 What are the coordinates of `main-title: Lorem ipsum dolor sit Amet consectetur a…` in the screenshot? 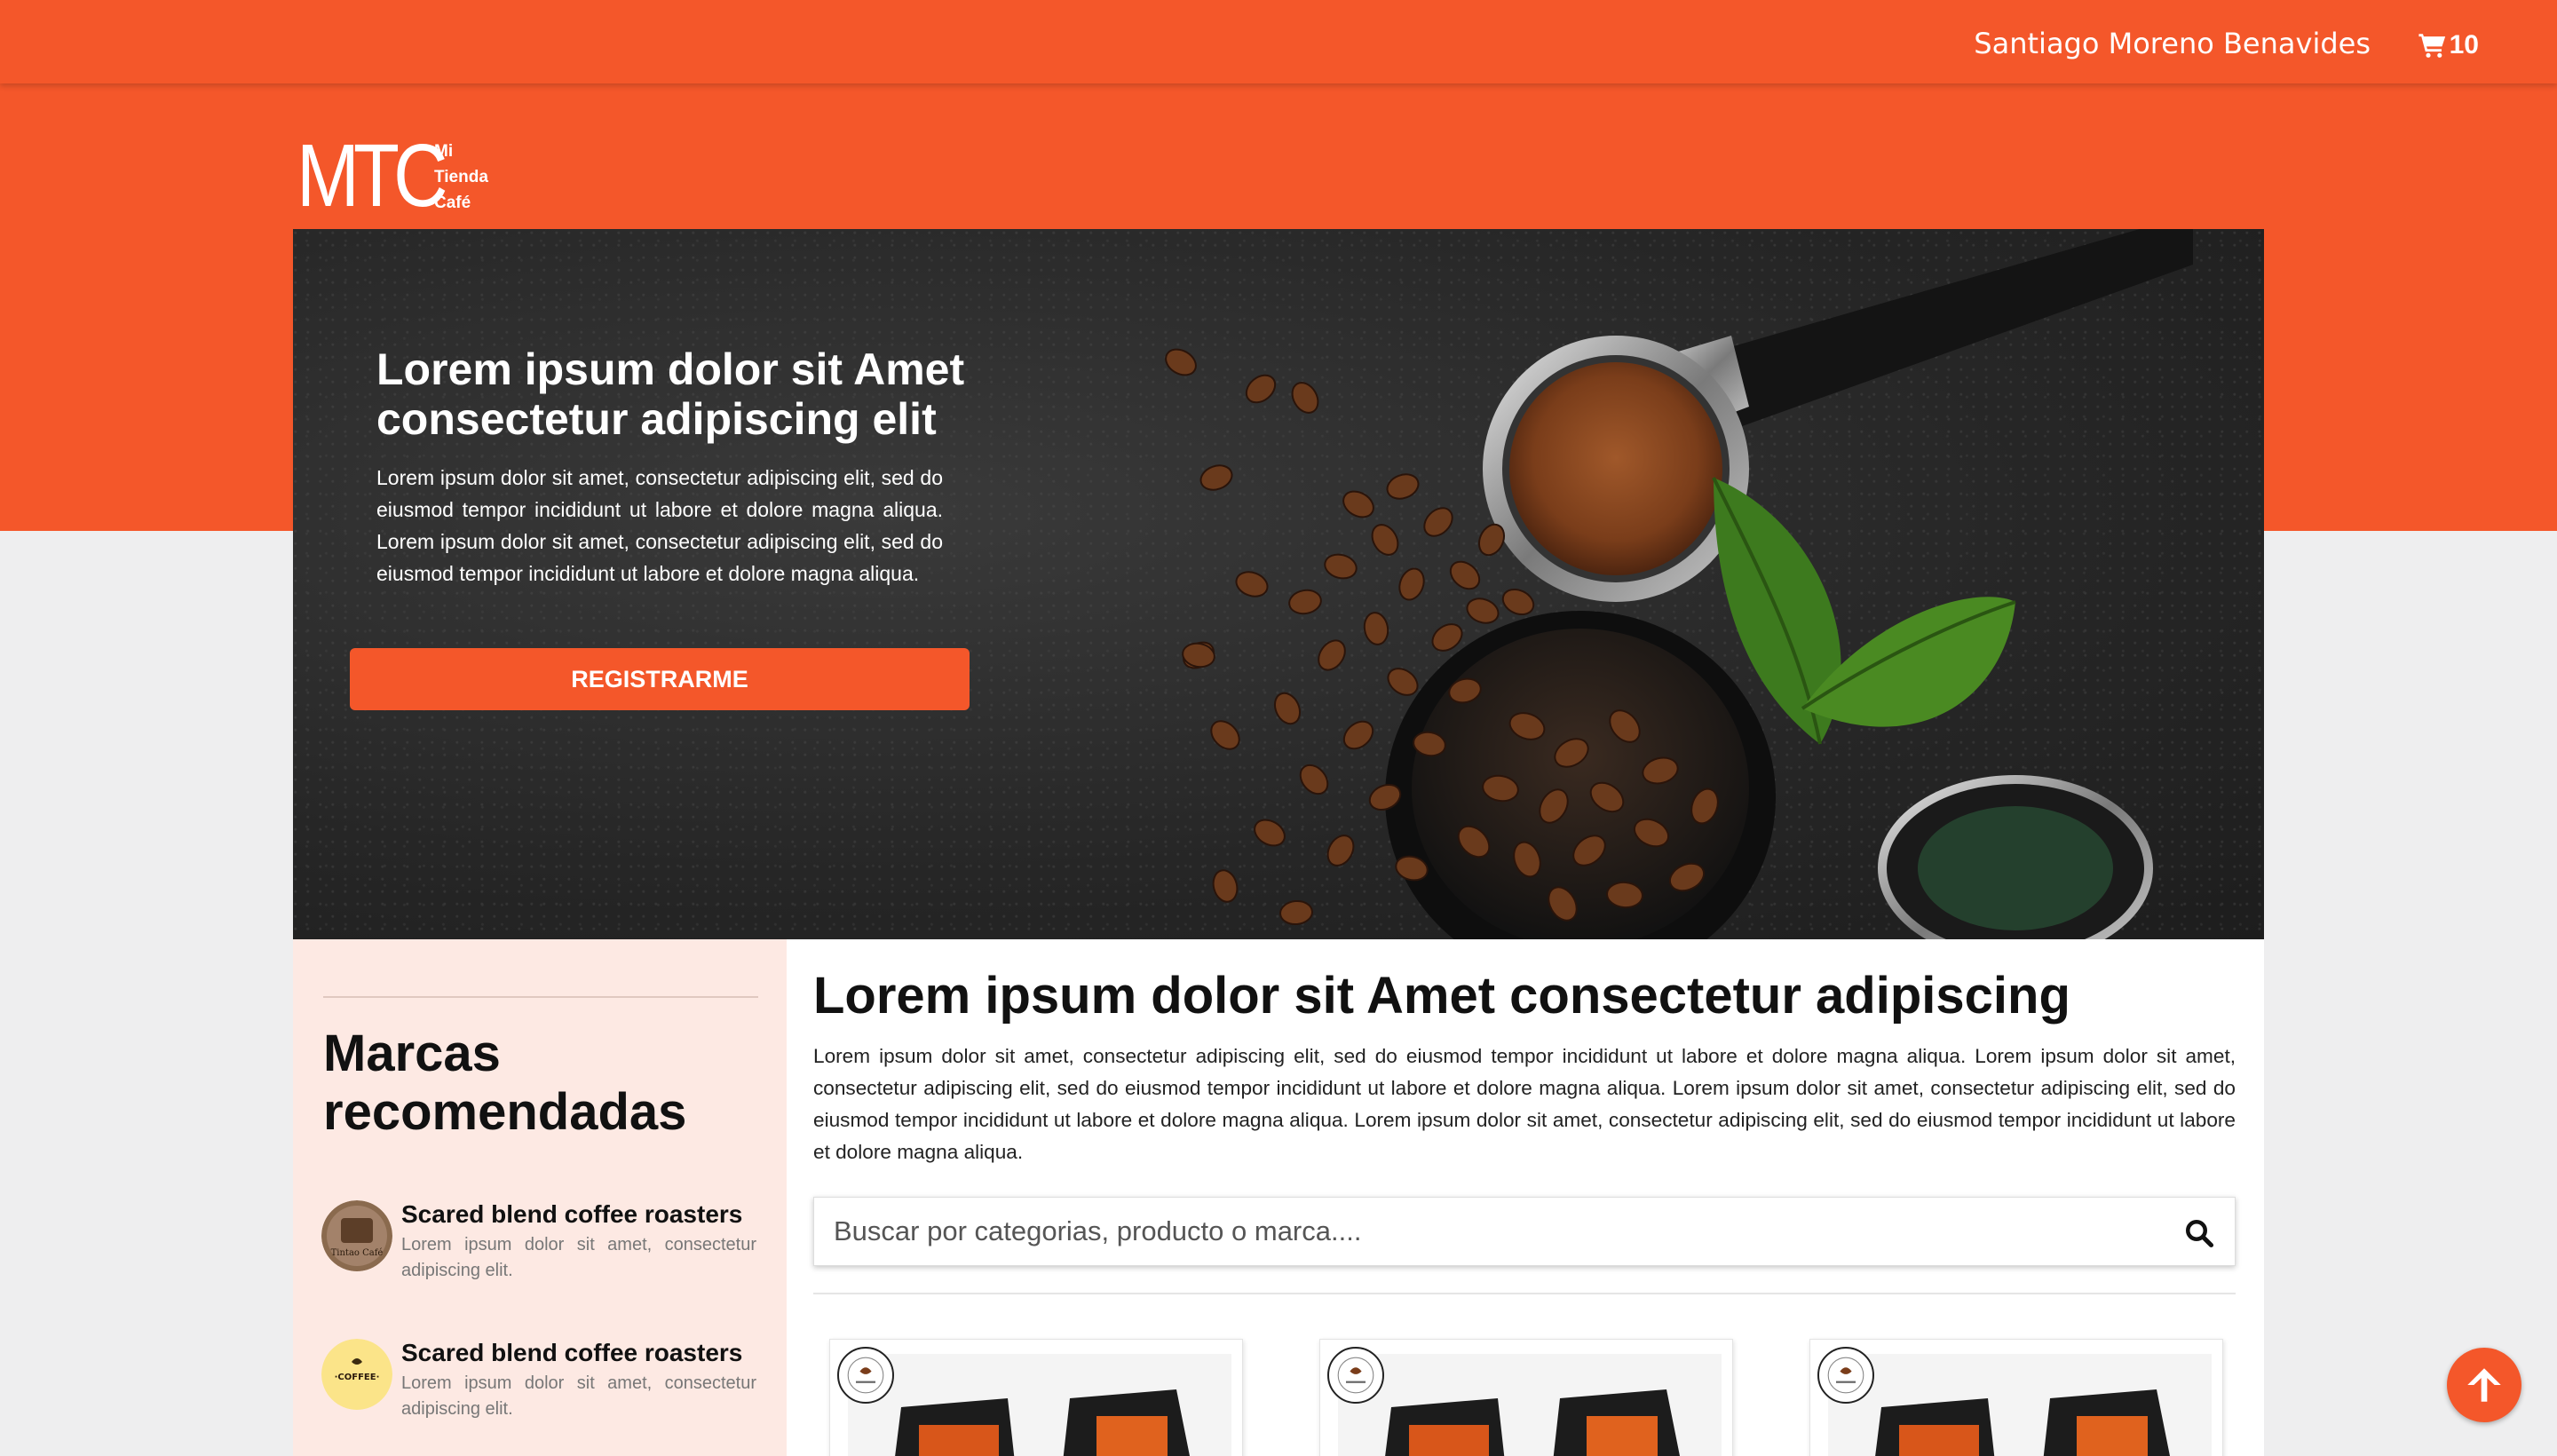 It's located at (1441, 996).